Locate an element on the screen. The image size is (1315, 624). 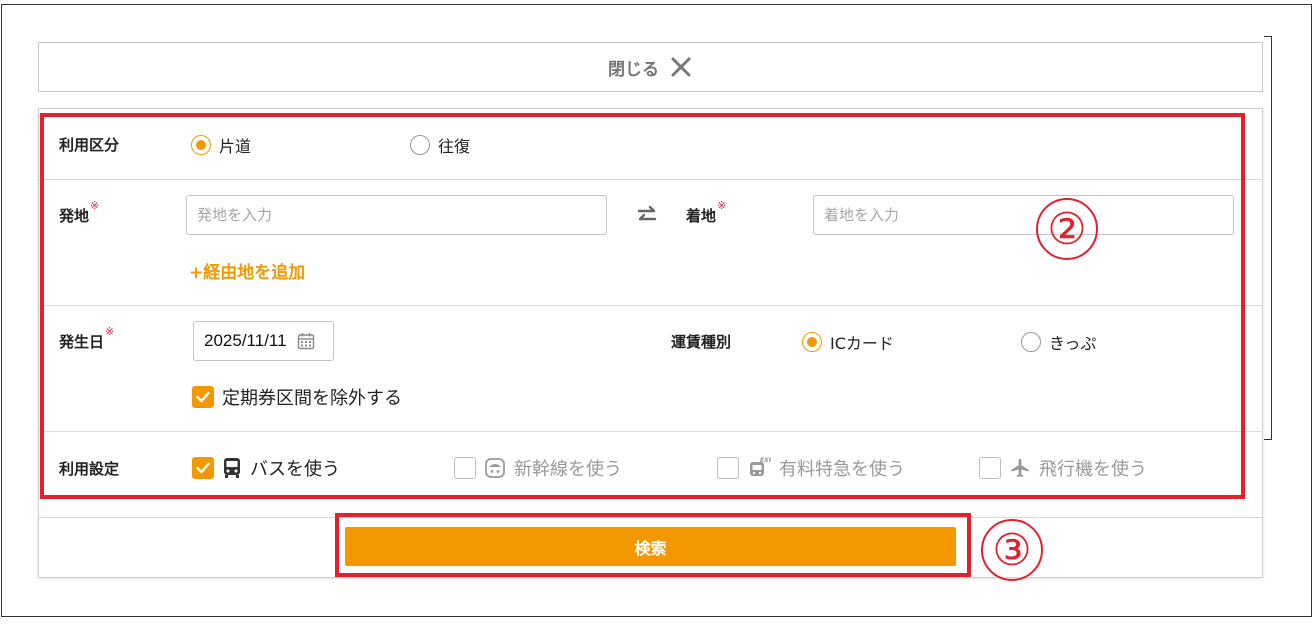
destination-input is located at coordinates (1023, 215).